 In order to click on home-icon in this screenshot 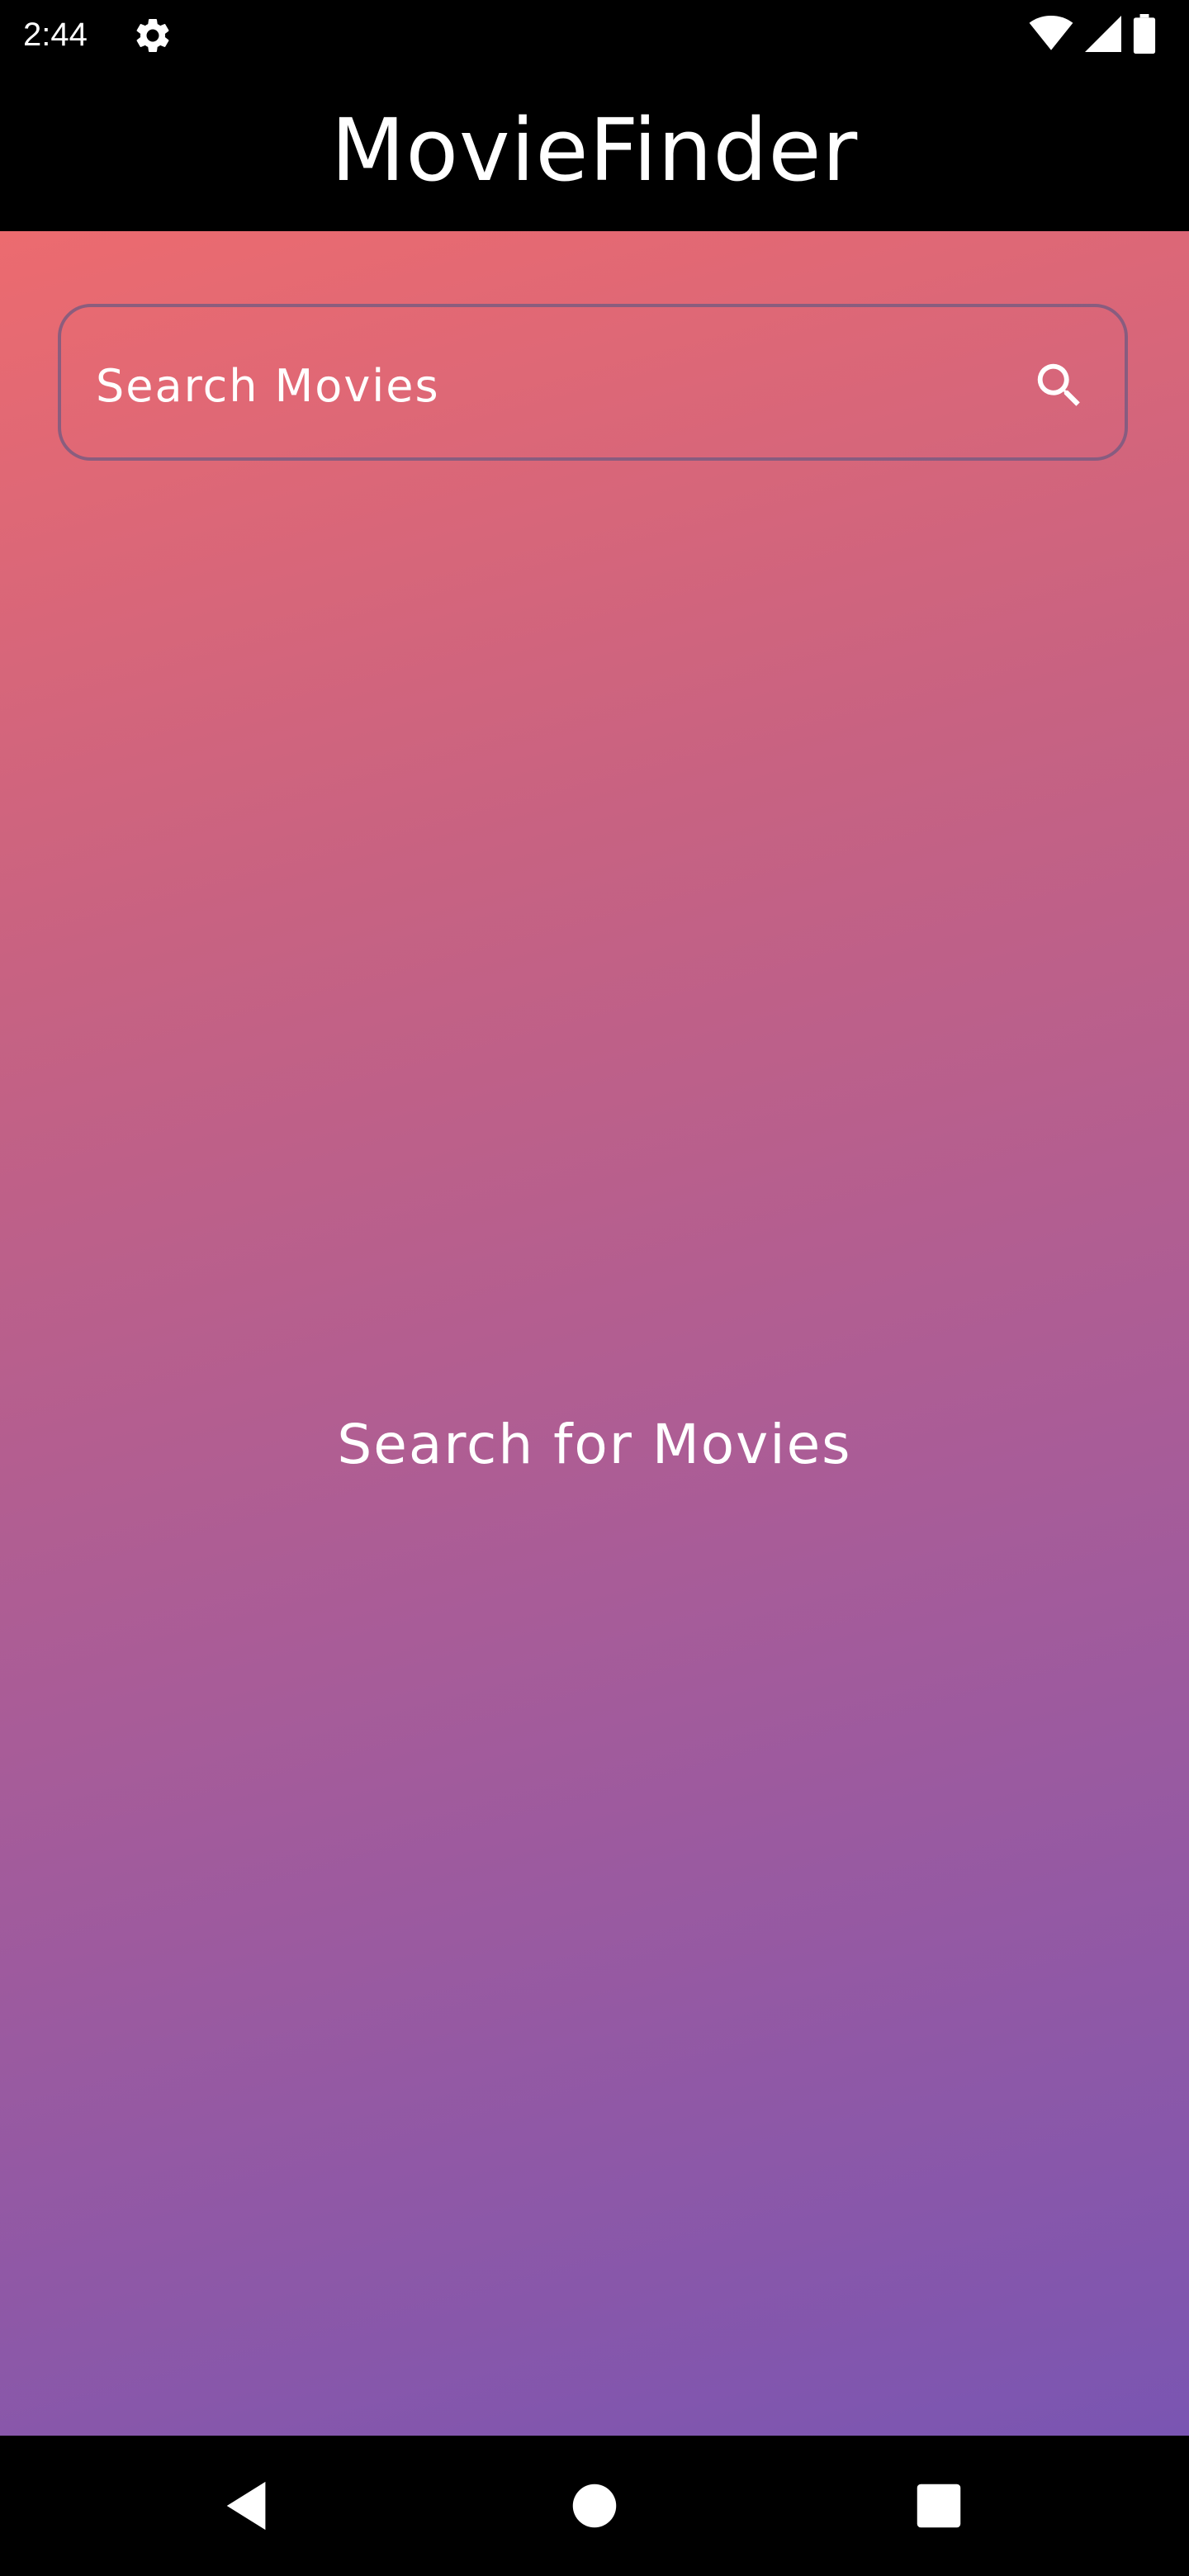, I will do `click(594, 2506)`.